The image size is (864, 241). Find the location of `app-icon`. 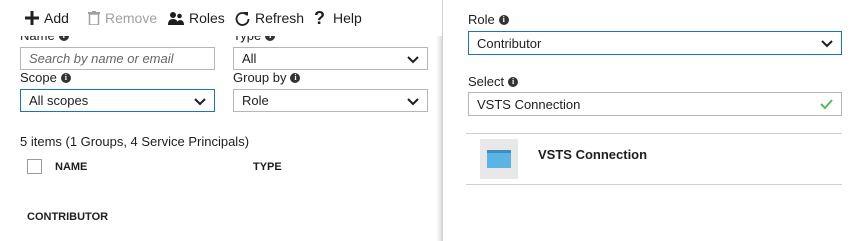

app-icon is located at coordinates (499, 159).